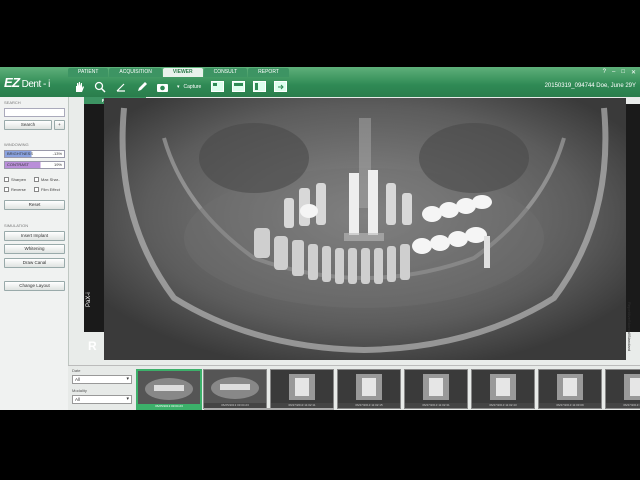 The image size is (640, 480). I want to click on thumbnail-item: 06/27/2013 11:02:31, so click(436, 389).